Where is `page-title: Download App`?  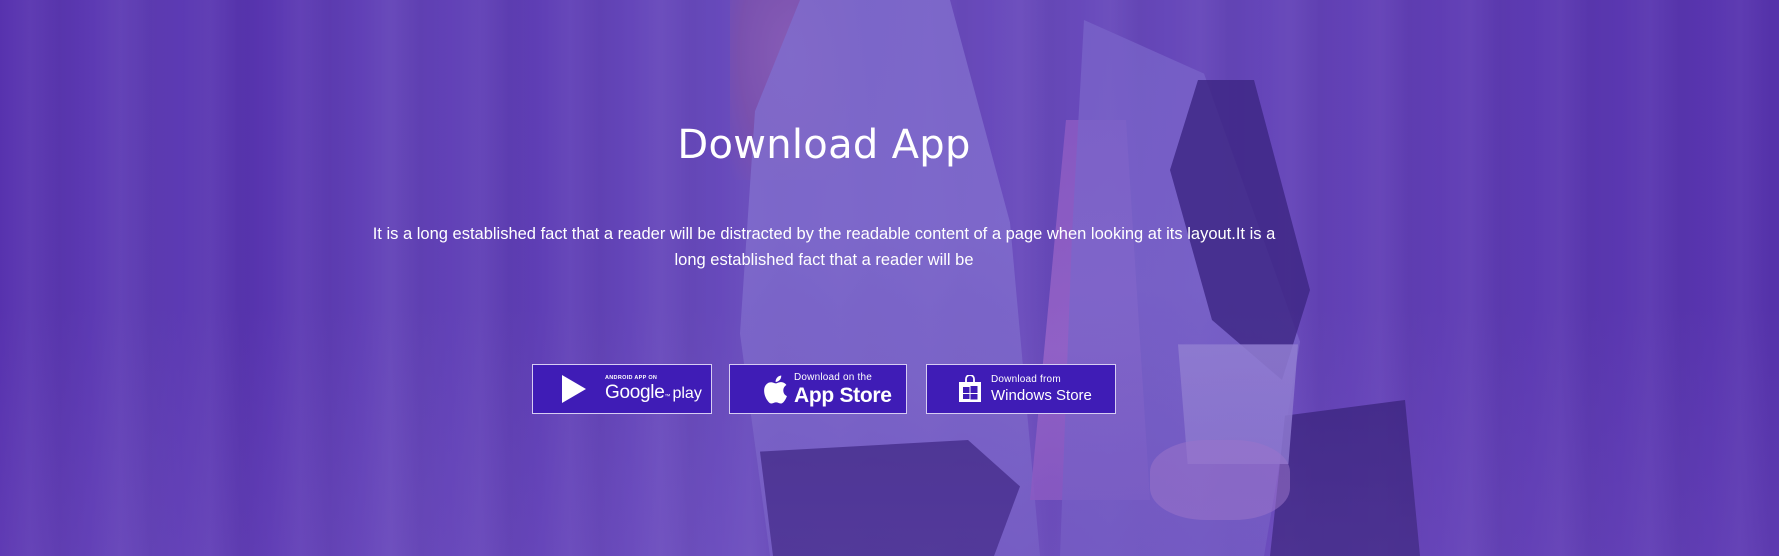
page-title: Download App is located at coordinates (824, 145).